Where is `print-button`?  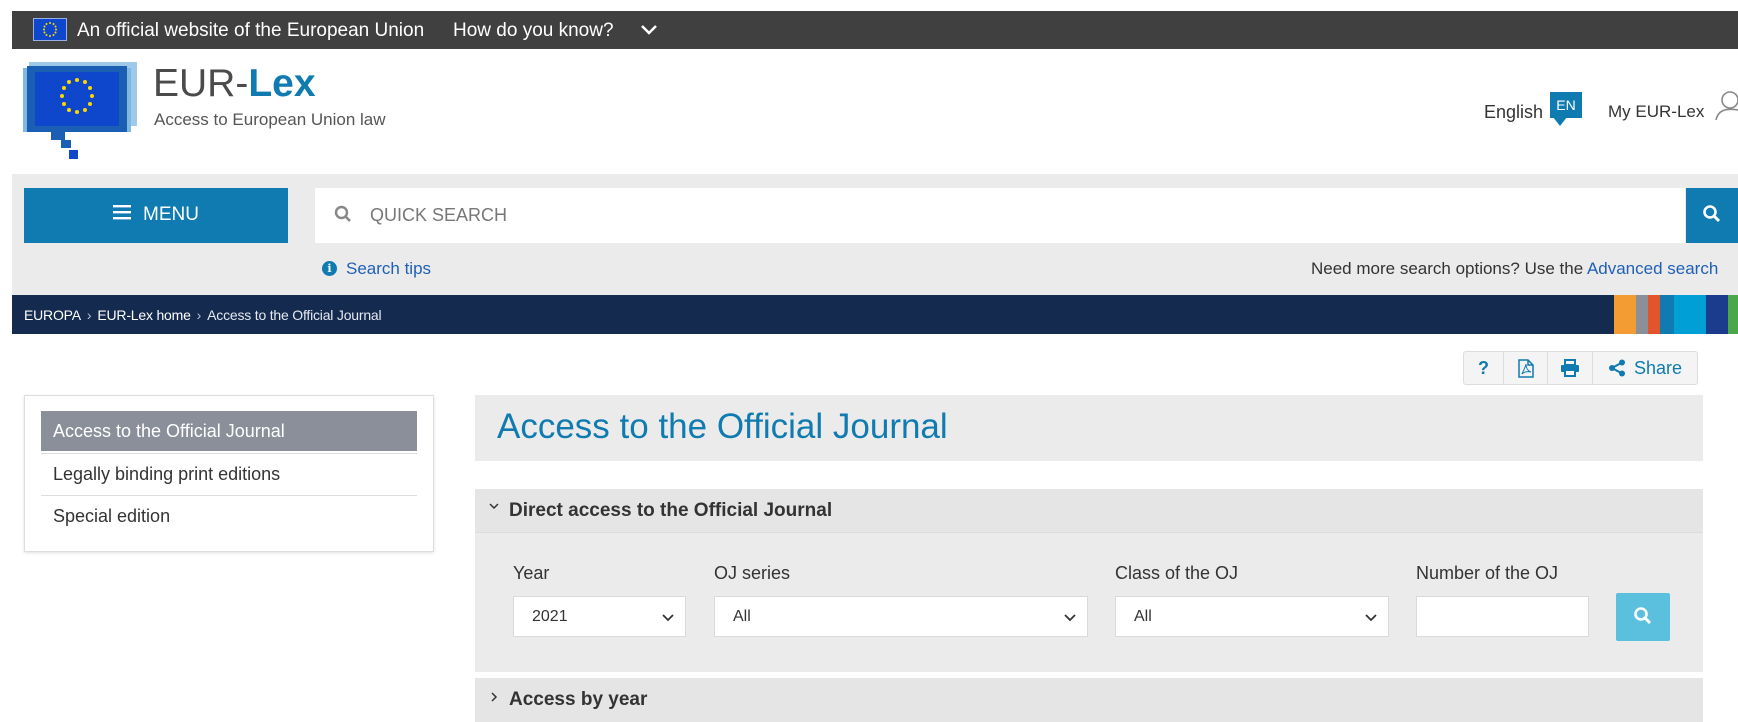
print-button is located at coordinates (1570, 368).